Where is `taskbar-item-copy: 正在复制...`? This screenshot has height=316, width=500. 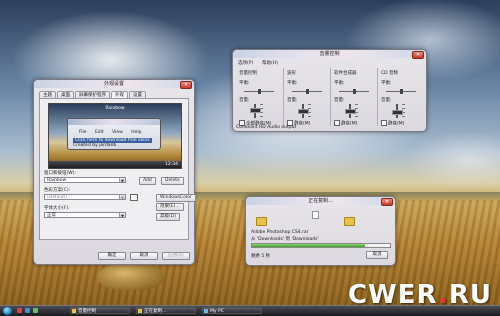
taskbar-item-copy: 正在复制... is located at coordinates (166, 310).